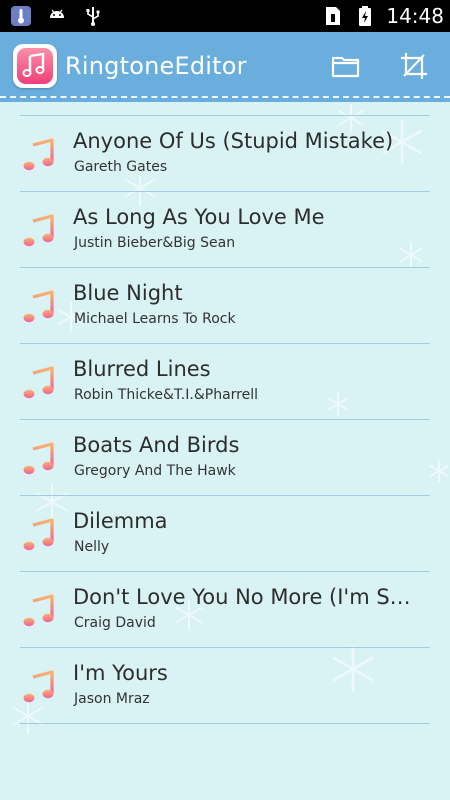 This screenshot has width=450, height=800. Describe the element at coordinates (120, 521) in the screenshot. I see `song-title: Dilemma` at that location.